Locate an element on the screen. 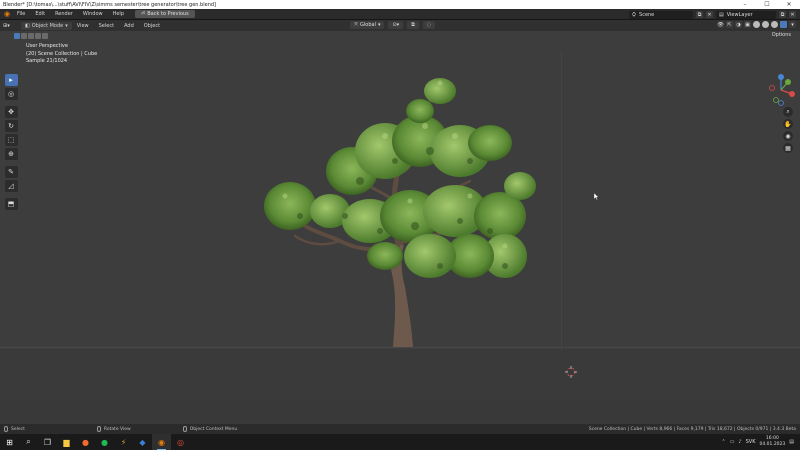  tray-chevron-icon: ⌃ is located at coordinates (723, 442).